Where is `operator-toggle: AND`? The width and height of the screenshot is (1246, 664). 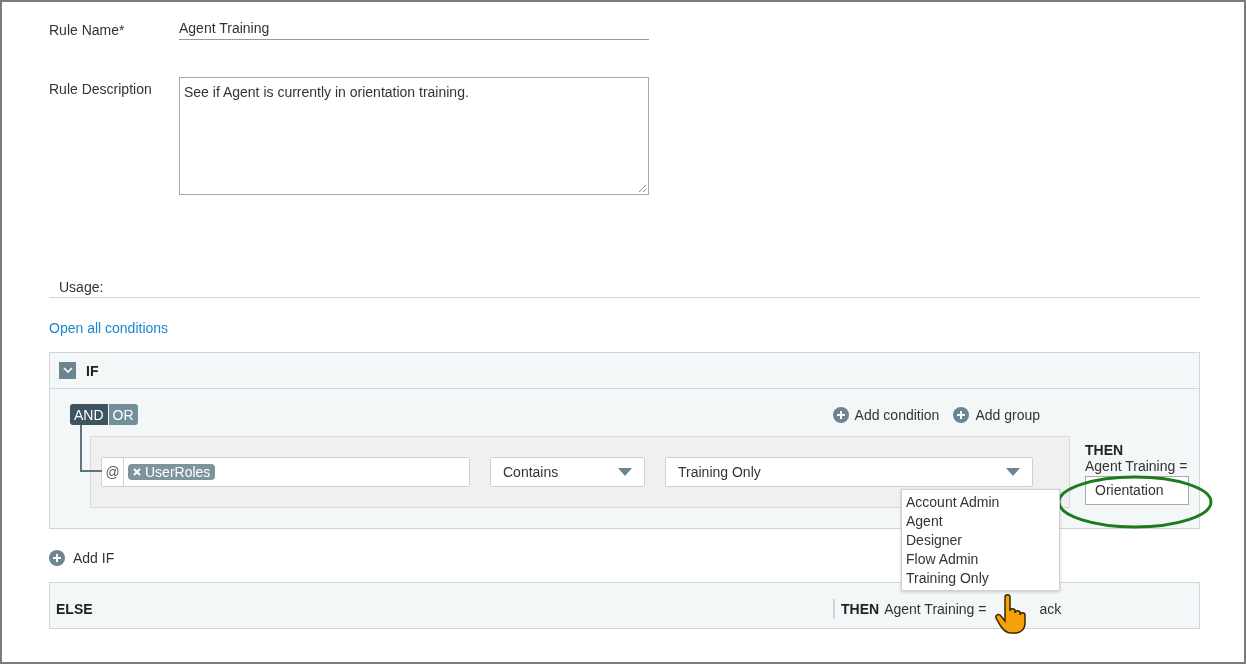
operator-toggle: AND is located at coordinates (89, 414).